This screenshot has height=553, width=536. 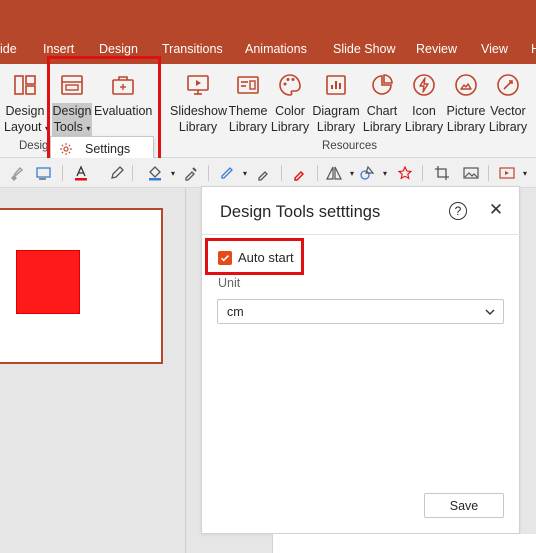 What do you see at coordinates (58, 49) in the screenshot?
I see `tab-insert: Insert` at bounding box center [58, 49].